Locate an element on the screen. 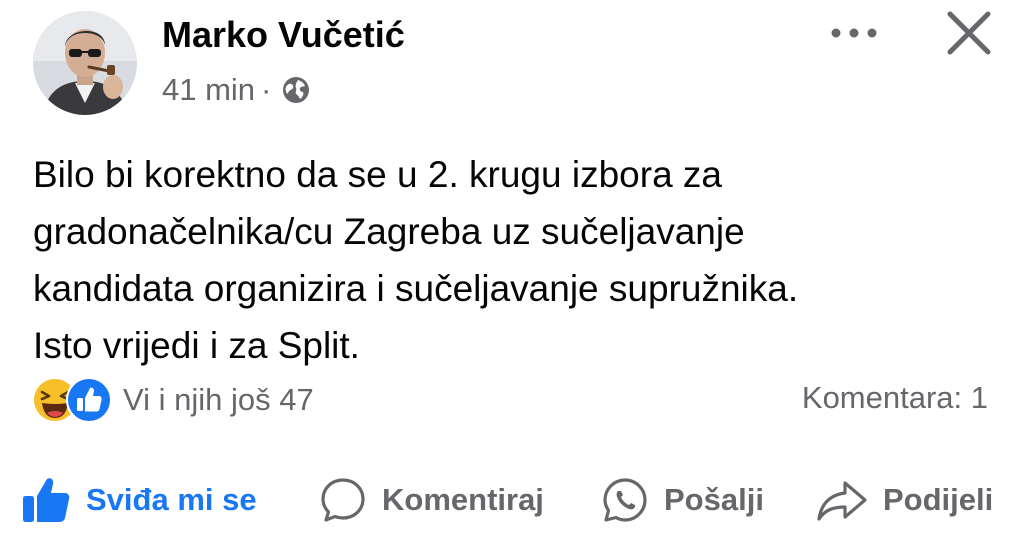 Image resolution: width=1024 pixels, height=552 pixels. send-button: Pošalji is located at coordinates (682, 500).